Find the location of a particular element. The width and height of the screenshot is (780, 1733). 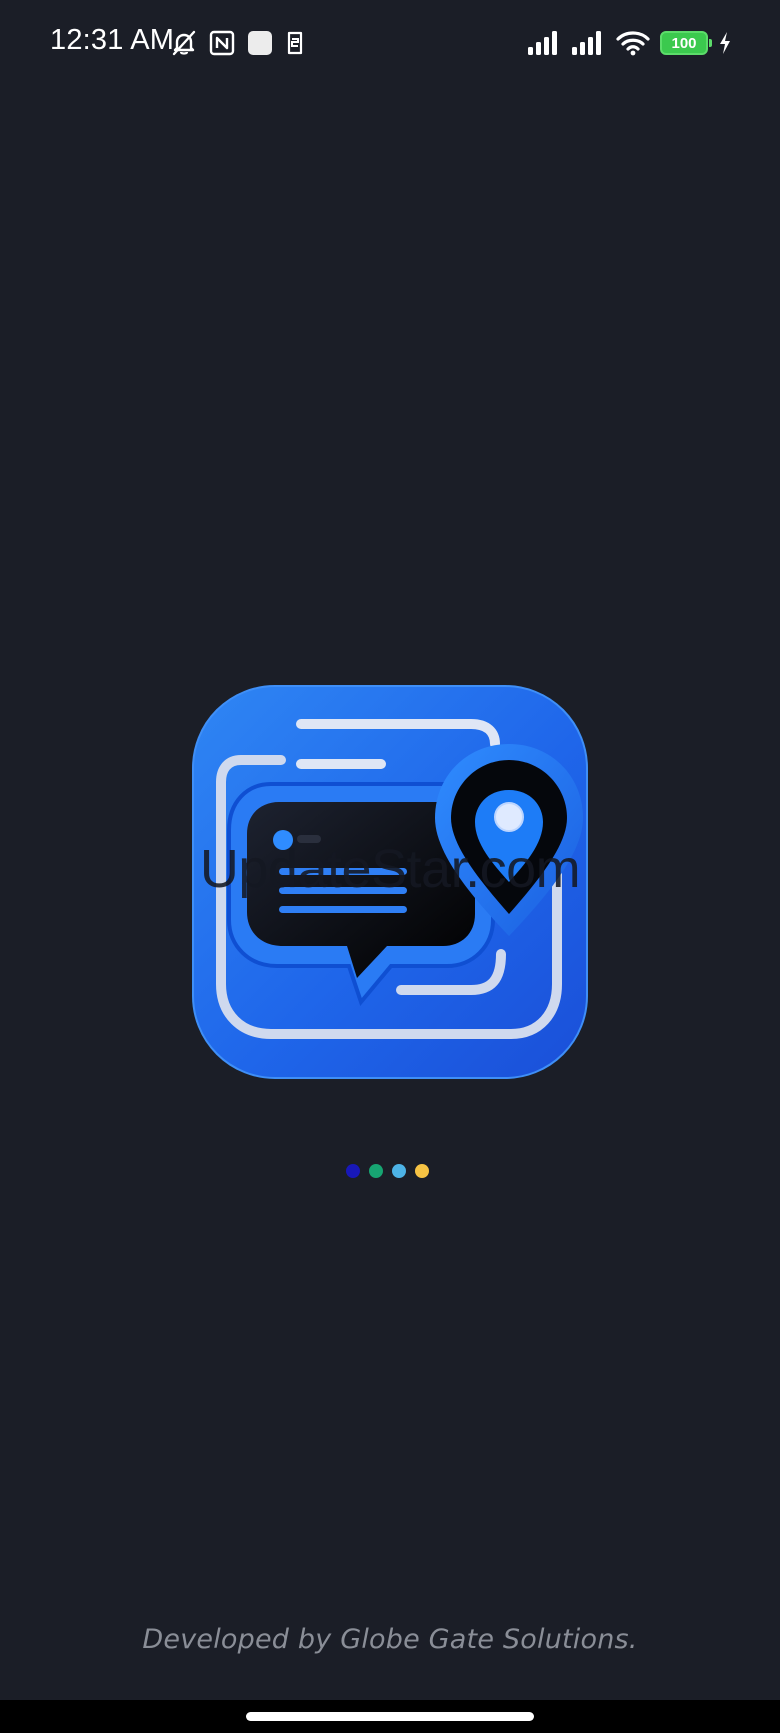

app-square-icon is located at coordinates (260, 43).